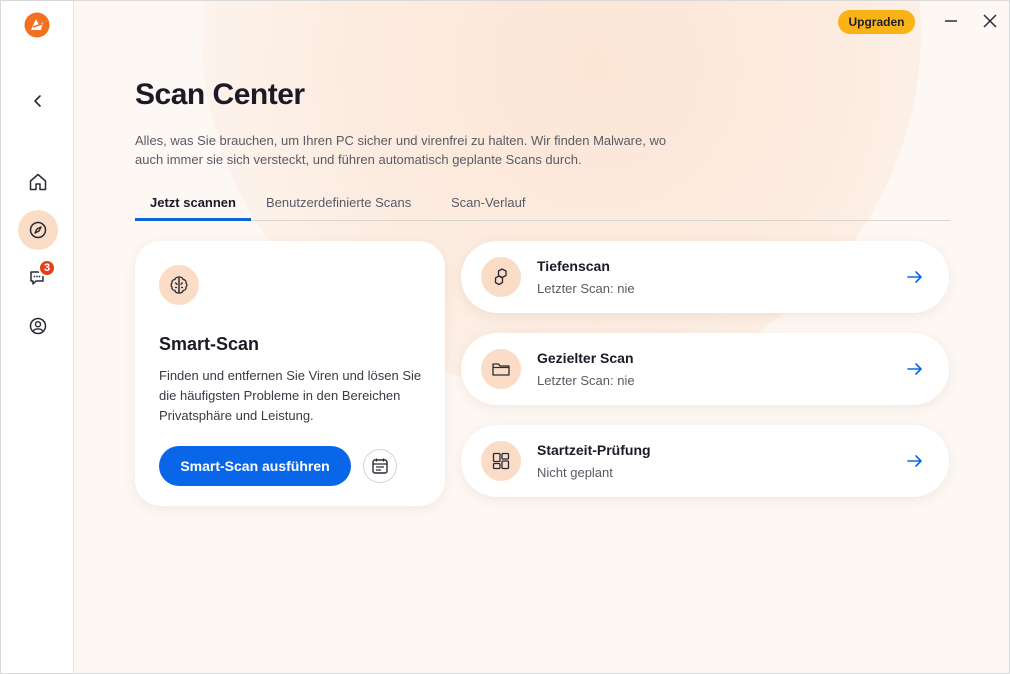  I want to click on sidebar: 3, so click(37, 337).